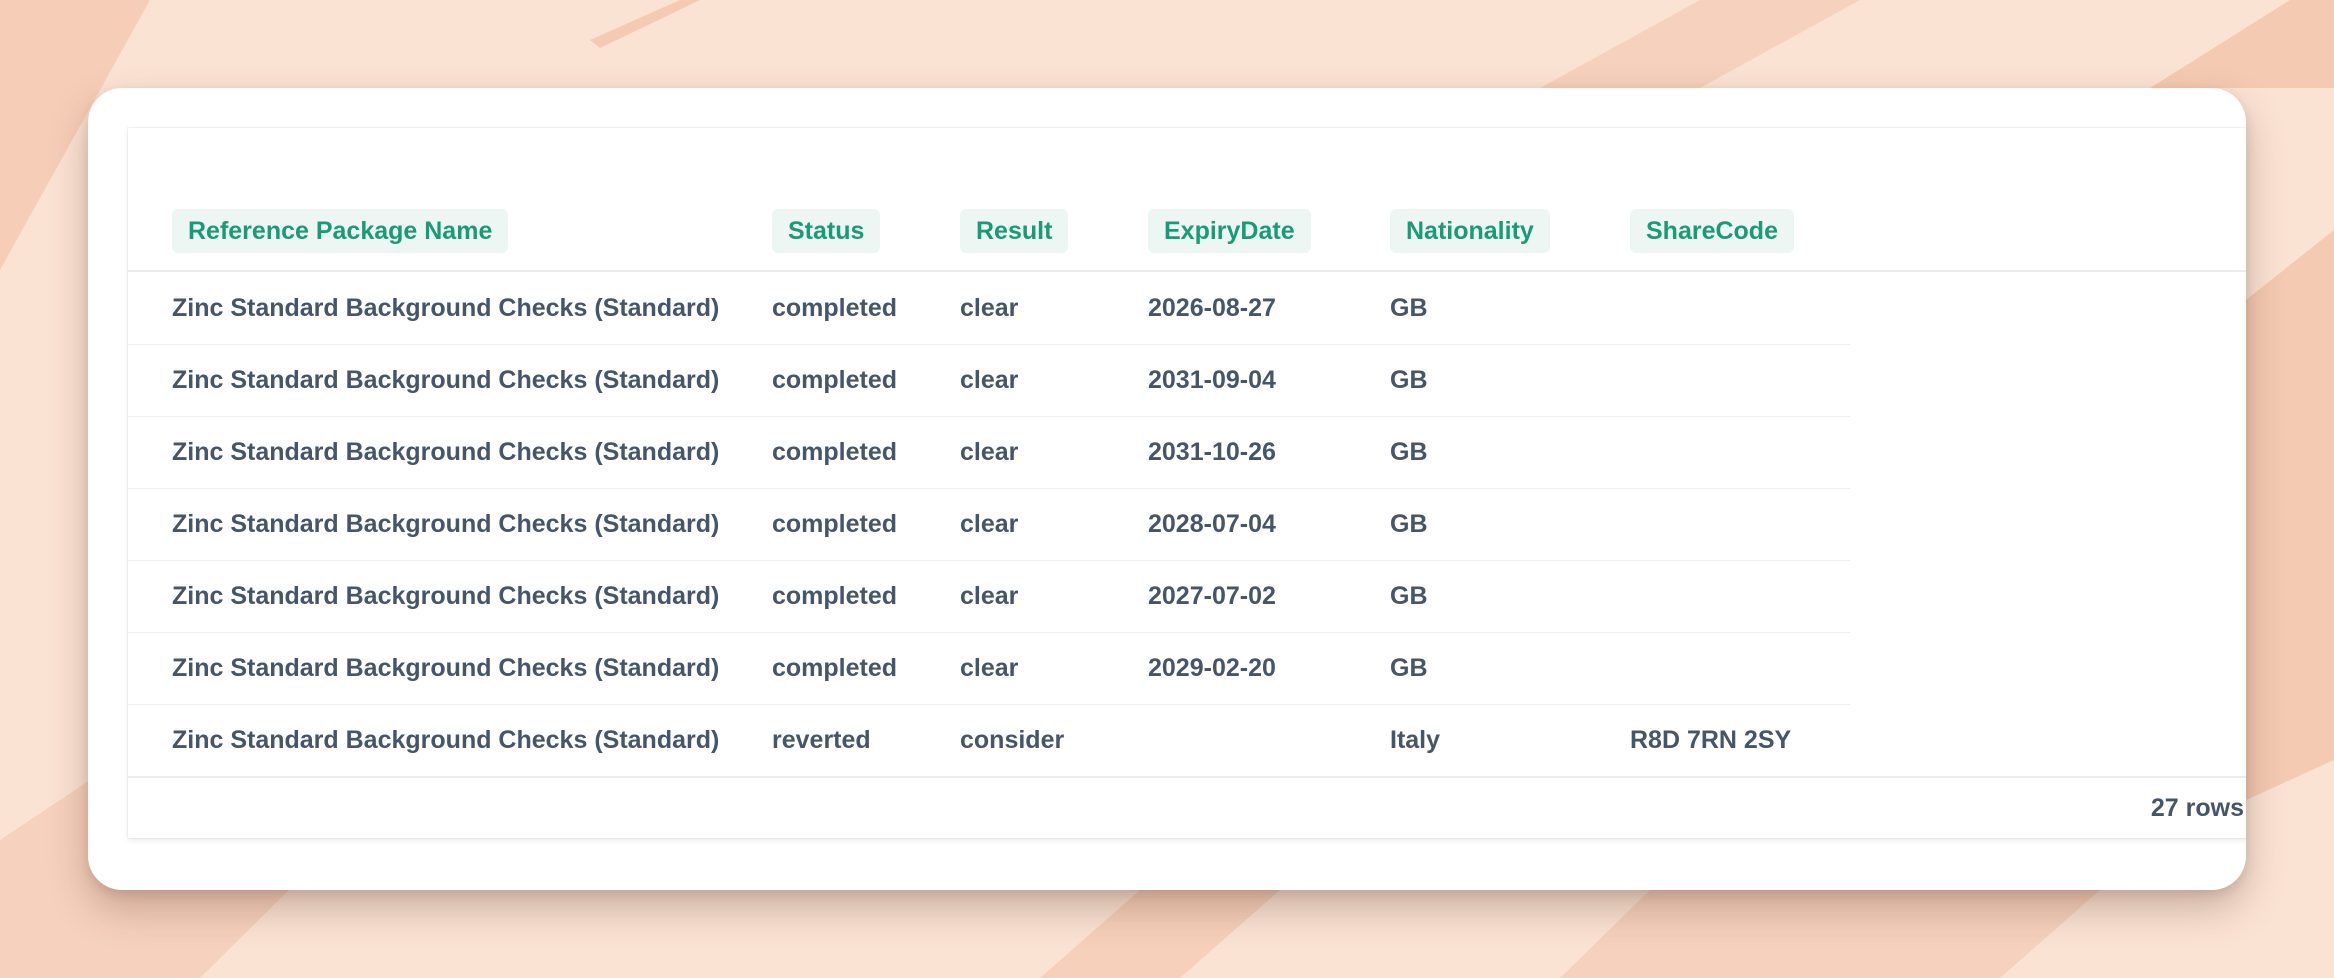  Describe the element at coordinates (1212, 596) in the screenshot. I see `cell-expiry-date: 2027-07-02` at that location.